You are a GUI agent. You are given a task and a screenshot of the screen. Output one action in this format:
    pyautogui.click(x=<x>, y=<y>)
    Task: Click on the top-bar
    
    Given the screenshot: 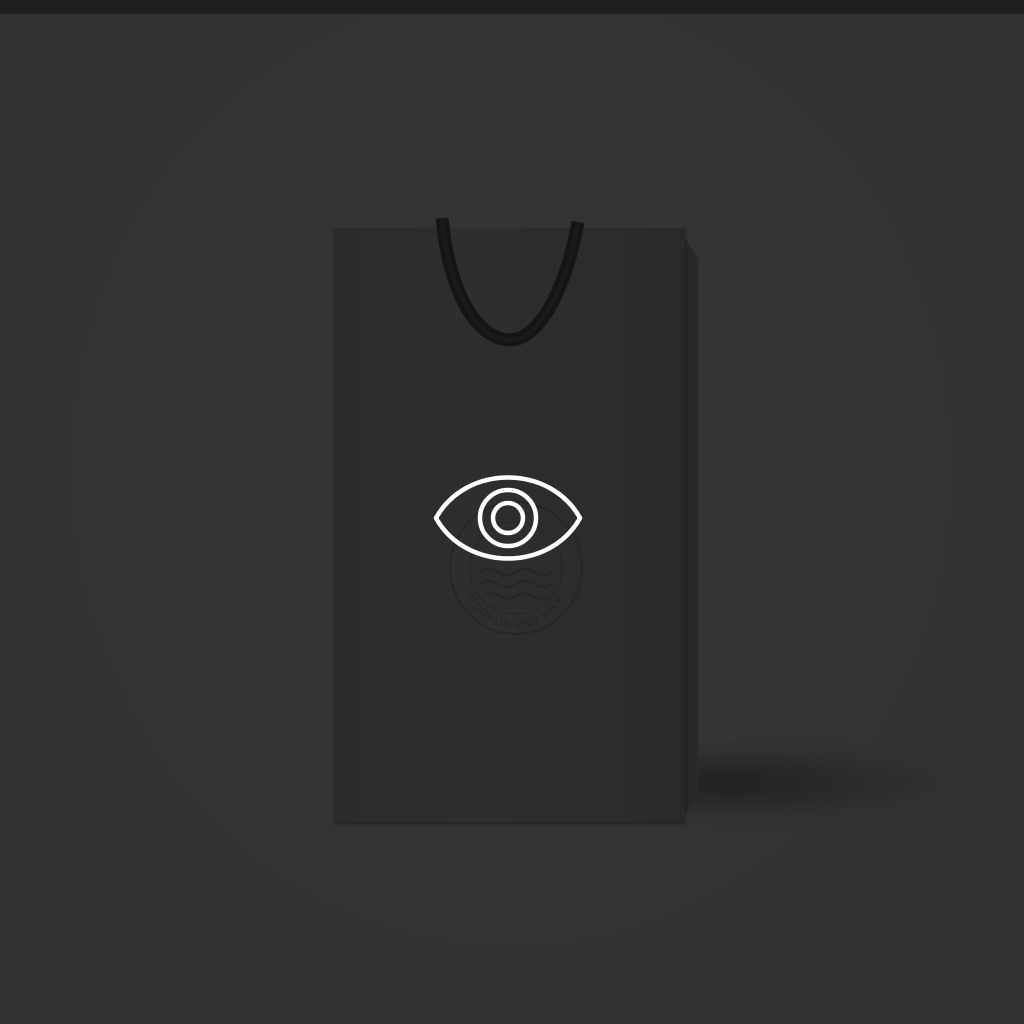 What is the action you would take?
    pyautogui.click(x=512, y=7)
    